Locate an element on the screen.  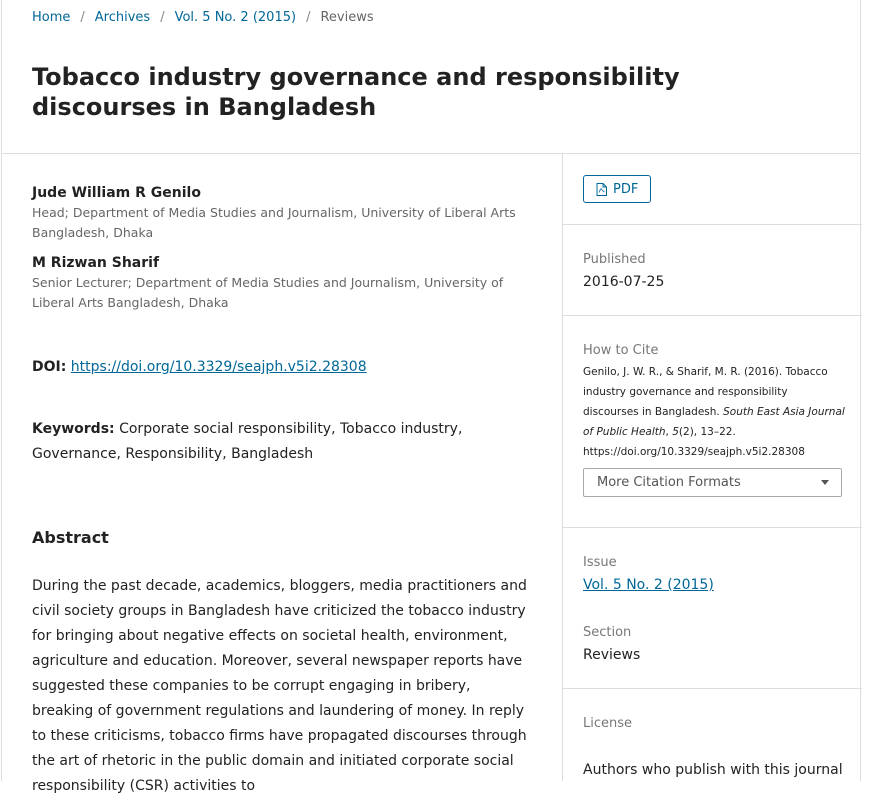
citation-formats-label: More Citation Formats is located at coordinates (669, 482).